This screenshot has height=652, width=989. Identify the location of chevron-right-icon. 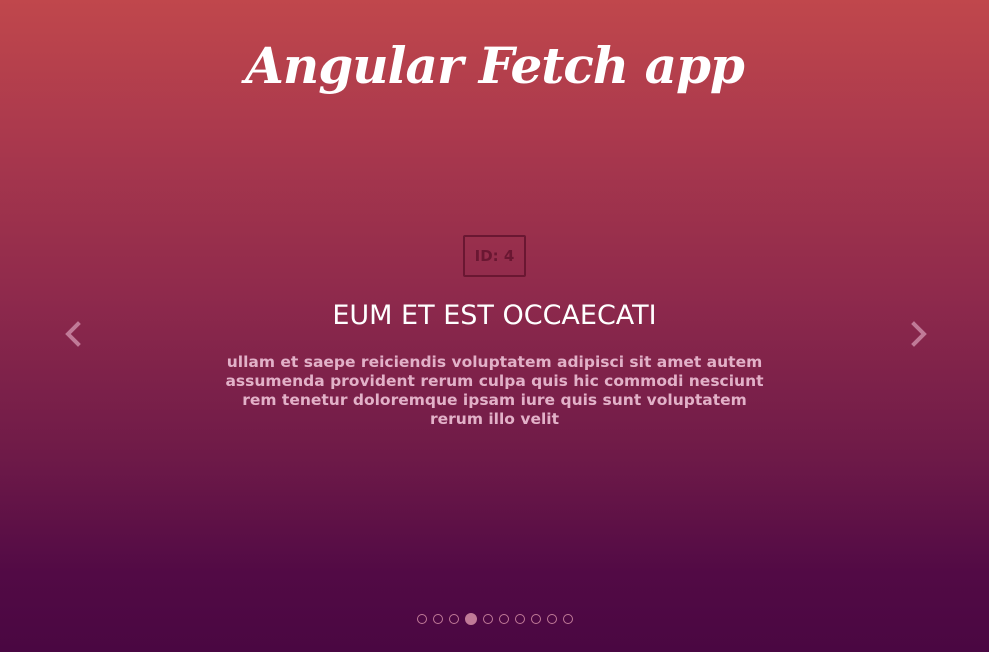
(919, 334).